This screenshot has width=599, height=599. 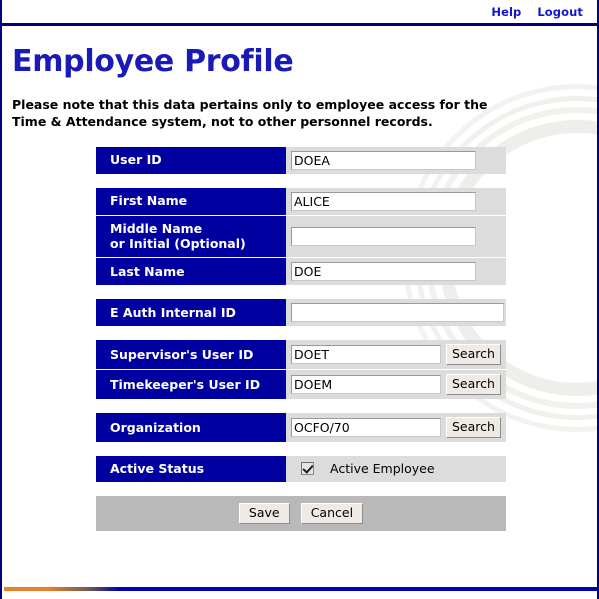 I want to click on field-label: User ID, so click(x=191, y=160).